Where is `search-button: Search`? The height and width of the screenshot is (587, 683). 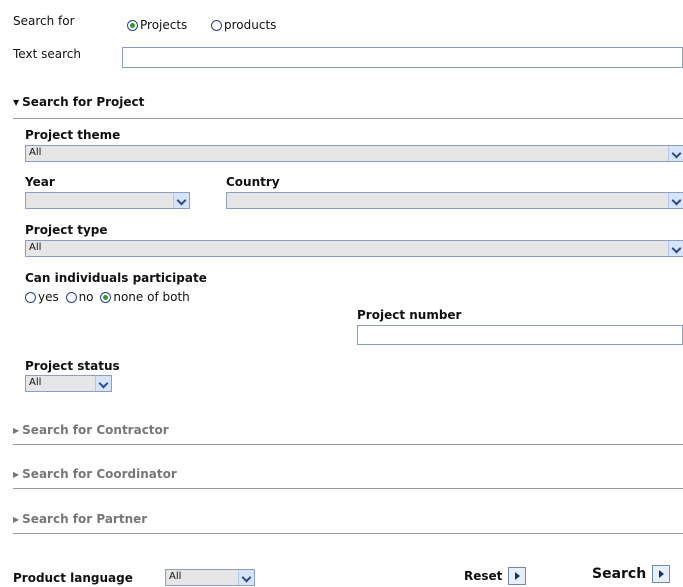 search-button: Search is located at coordinates (631, 574).